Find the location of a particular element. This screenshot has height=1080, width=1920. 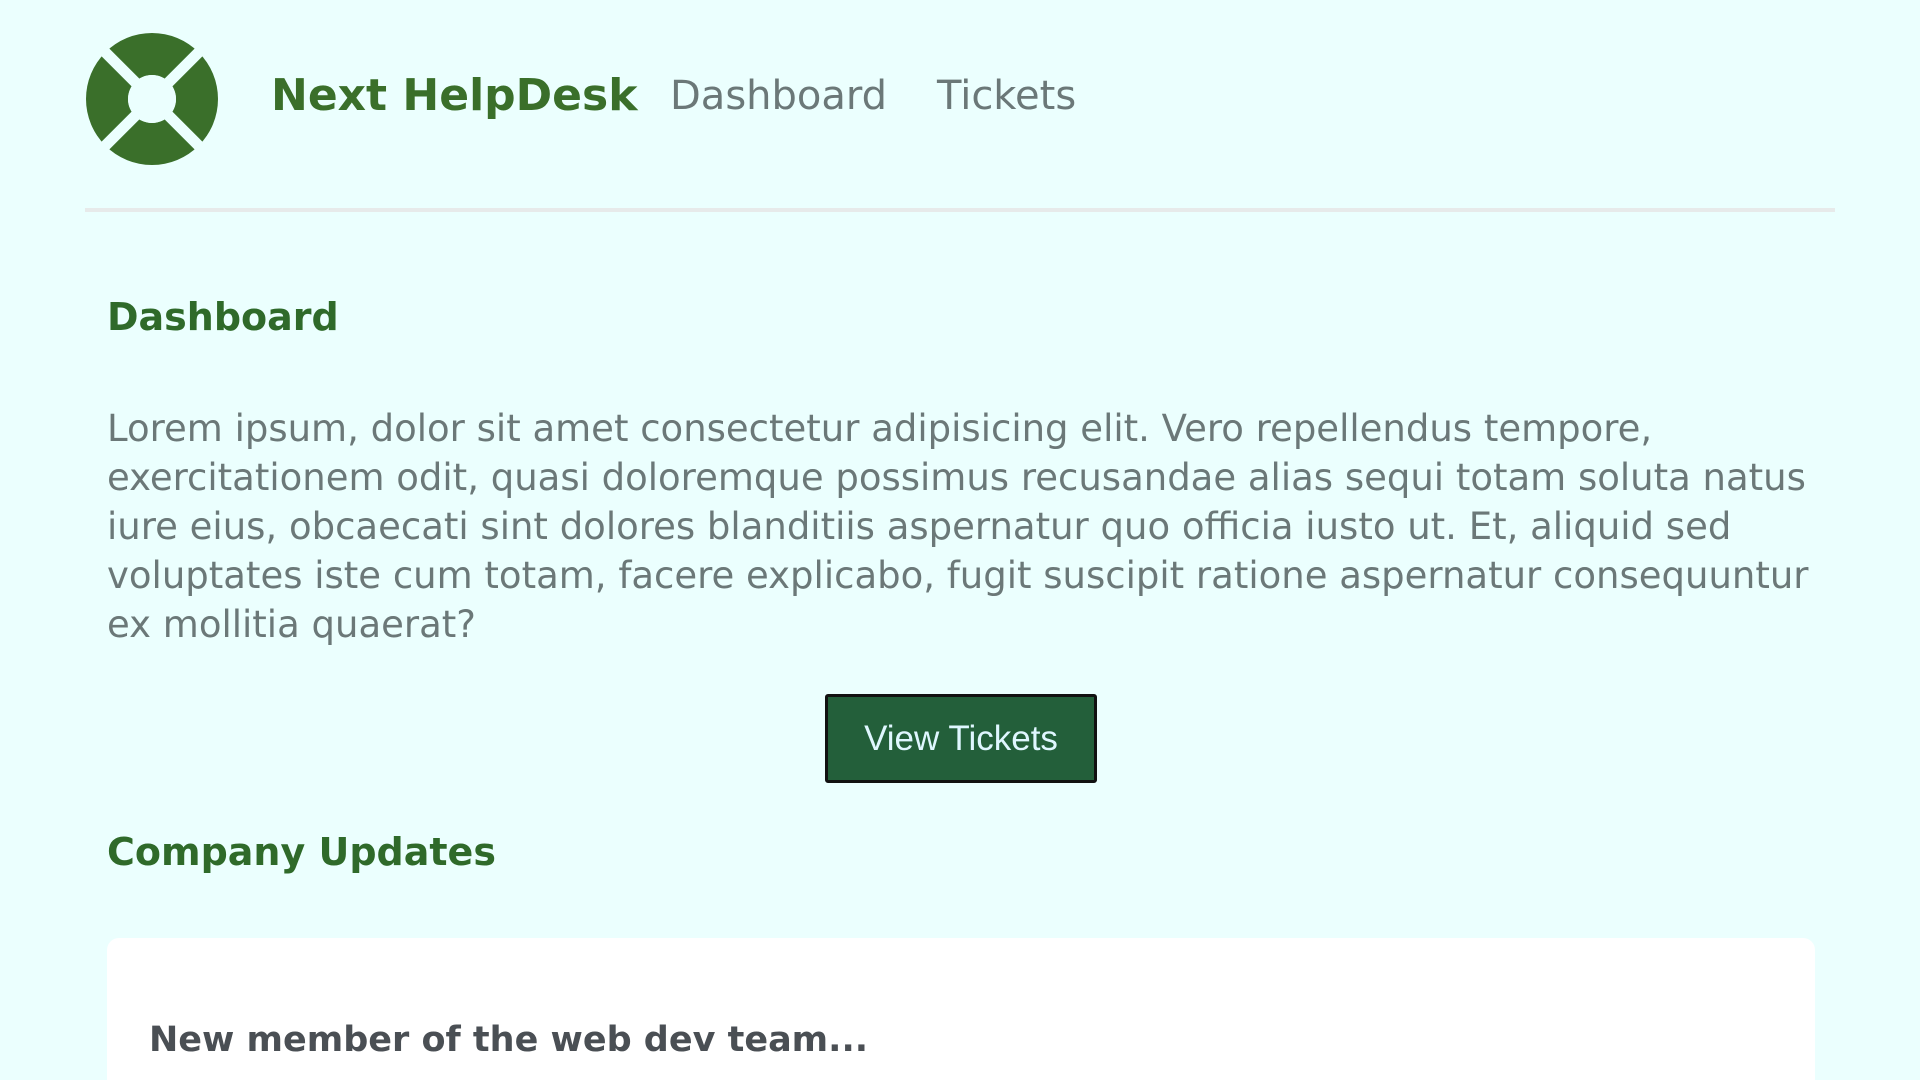

company-updates-title: Company Updates is located at coordinates (301, 852).